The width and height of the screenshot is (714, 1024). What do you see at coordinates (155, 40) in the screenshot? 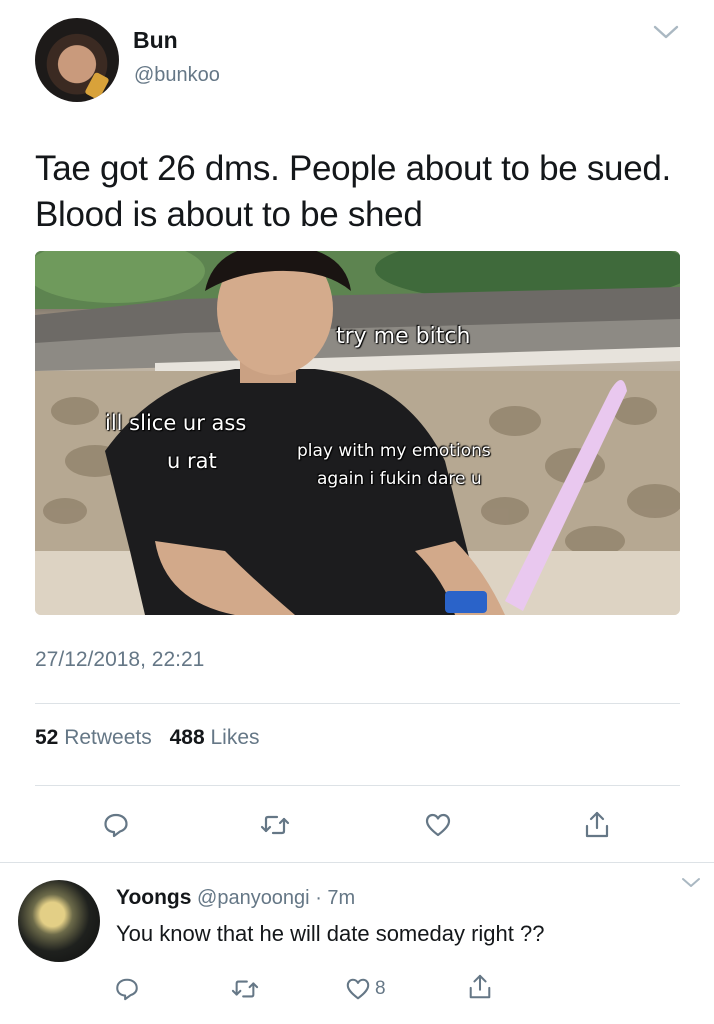
I see `author-name: Bun` at bounding box center [155, 40].